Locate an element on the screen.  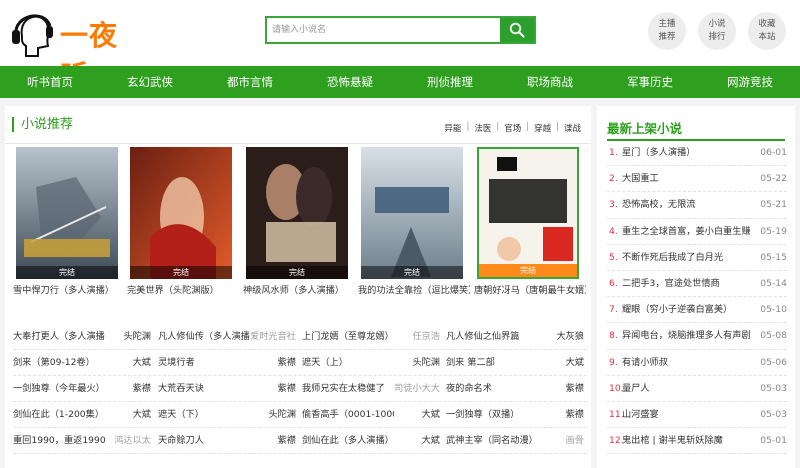
list-item: 凡人修仙之仙界篇 大灰狼 is located at coordinates (516, 337).